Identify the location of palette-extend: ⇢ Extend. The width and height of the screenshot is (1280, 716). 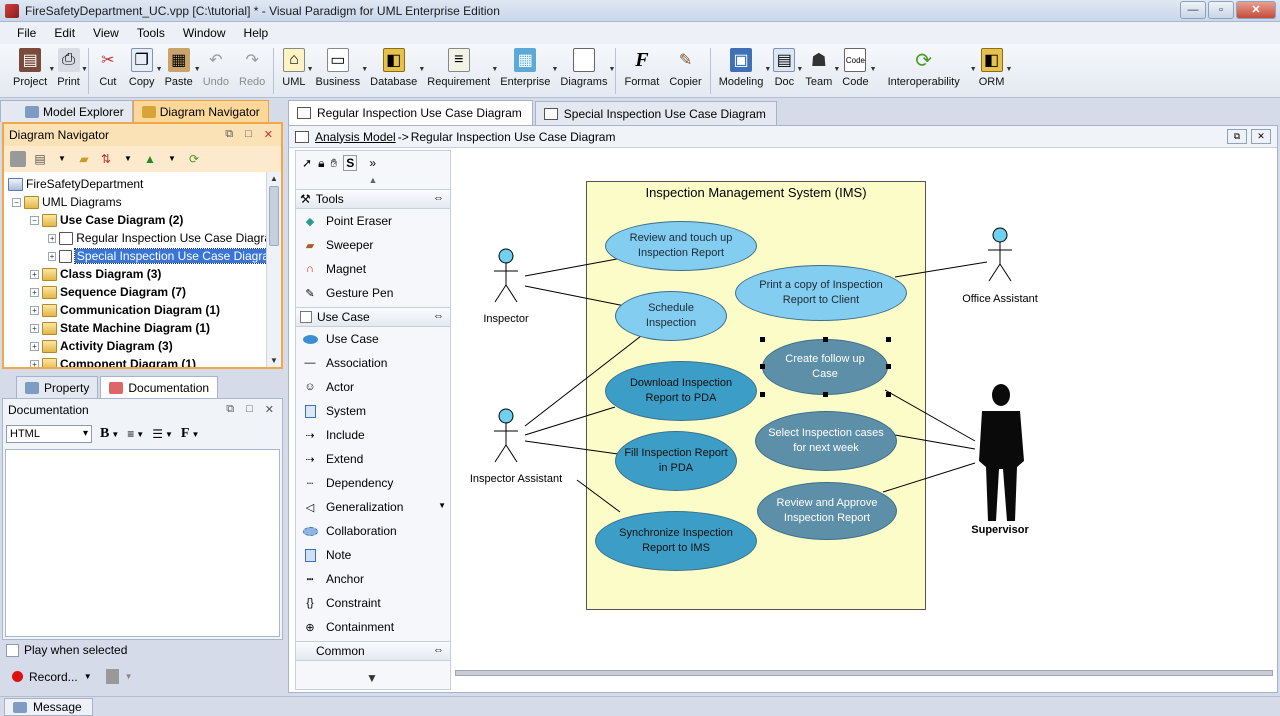
(373, 459).